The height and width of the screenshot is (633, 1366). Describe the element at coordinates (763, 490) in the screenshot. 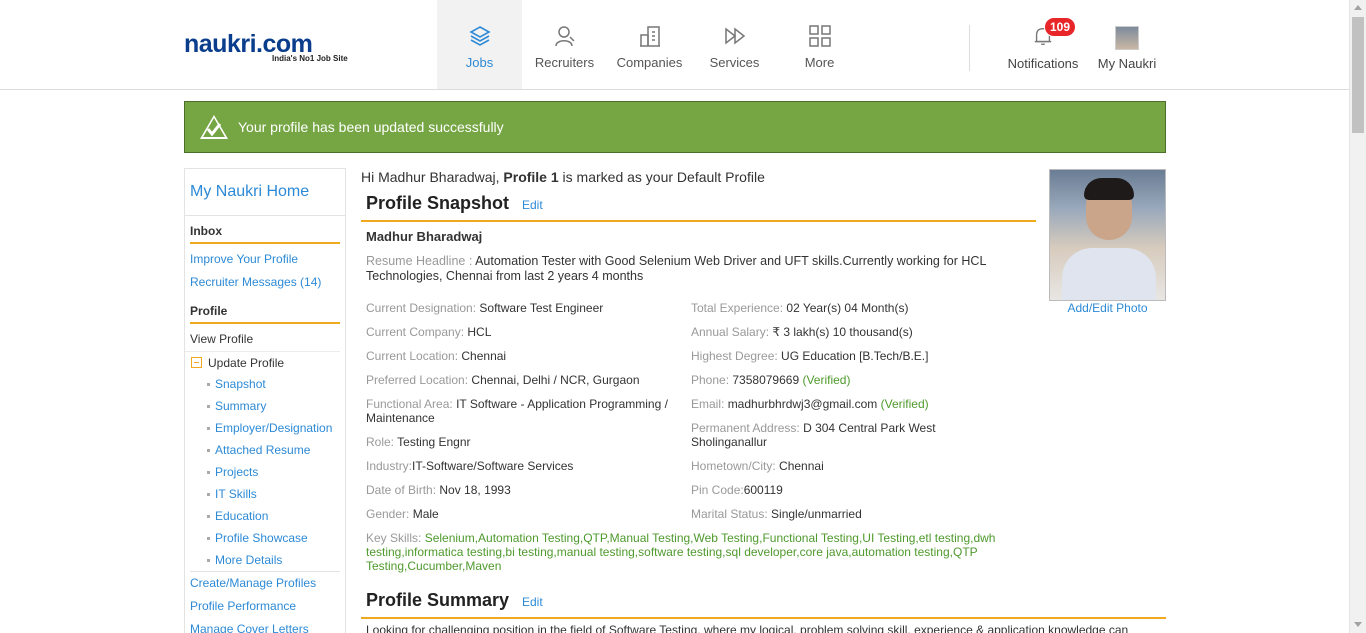

I see `field-value: 600119` at that location.